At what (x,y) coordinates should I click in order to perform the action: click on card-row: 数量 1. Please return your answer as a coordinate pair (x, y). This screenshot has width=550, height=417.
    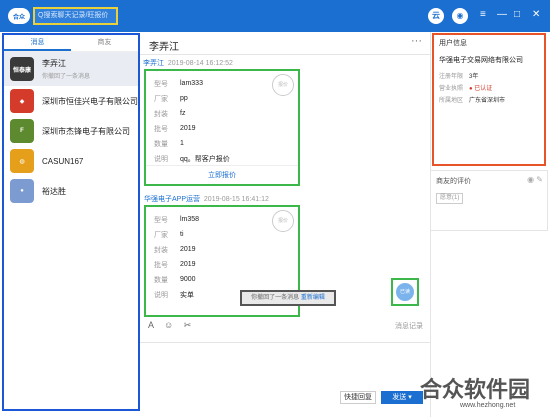
    Looking at the image, I should click on (169, 144).